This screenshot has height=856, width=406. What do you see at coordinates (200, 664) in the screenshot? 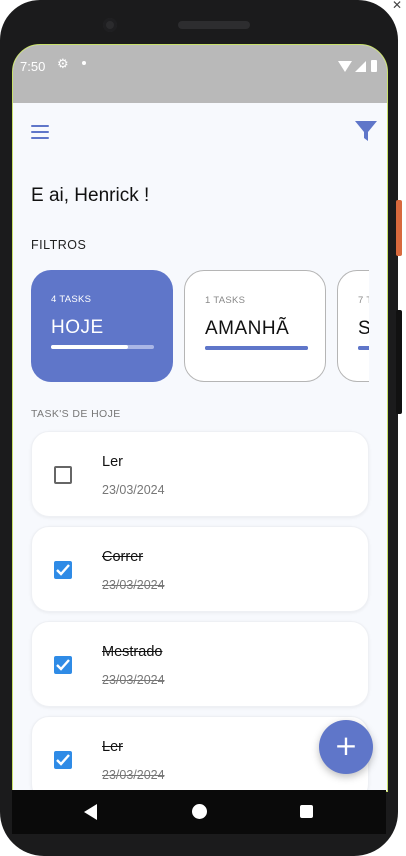
I see `task-item: Mestrado 23/03/2024` at bounding box center [200, 664].